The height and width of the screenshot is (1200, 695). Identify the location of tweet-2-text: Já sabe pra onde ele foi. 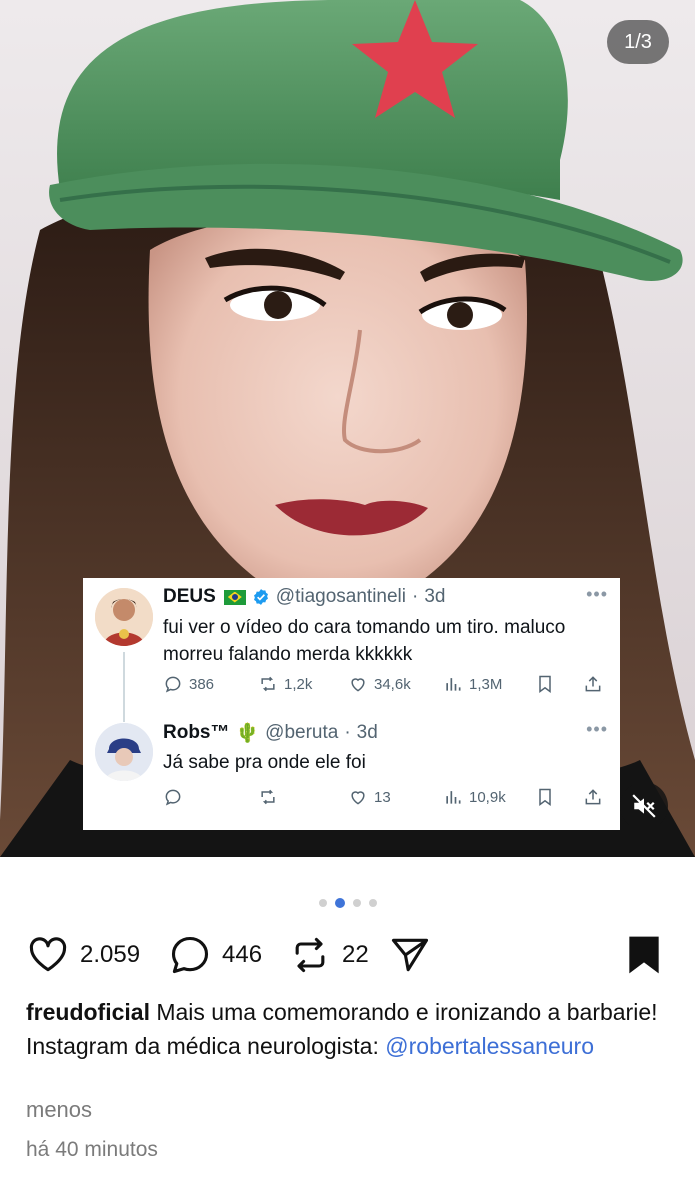
(264, 762).